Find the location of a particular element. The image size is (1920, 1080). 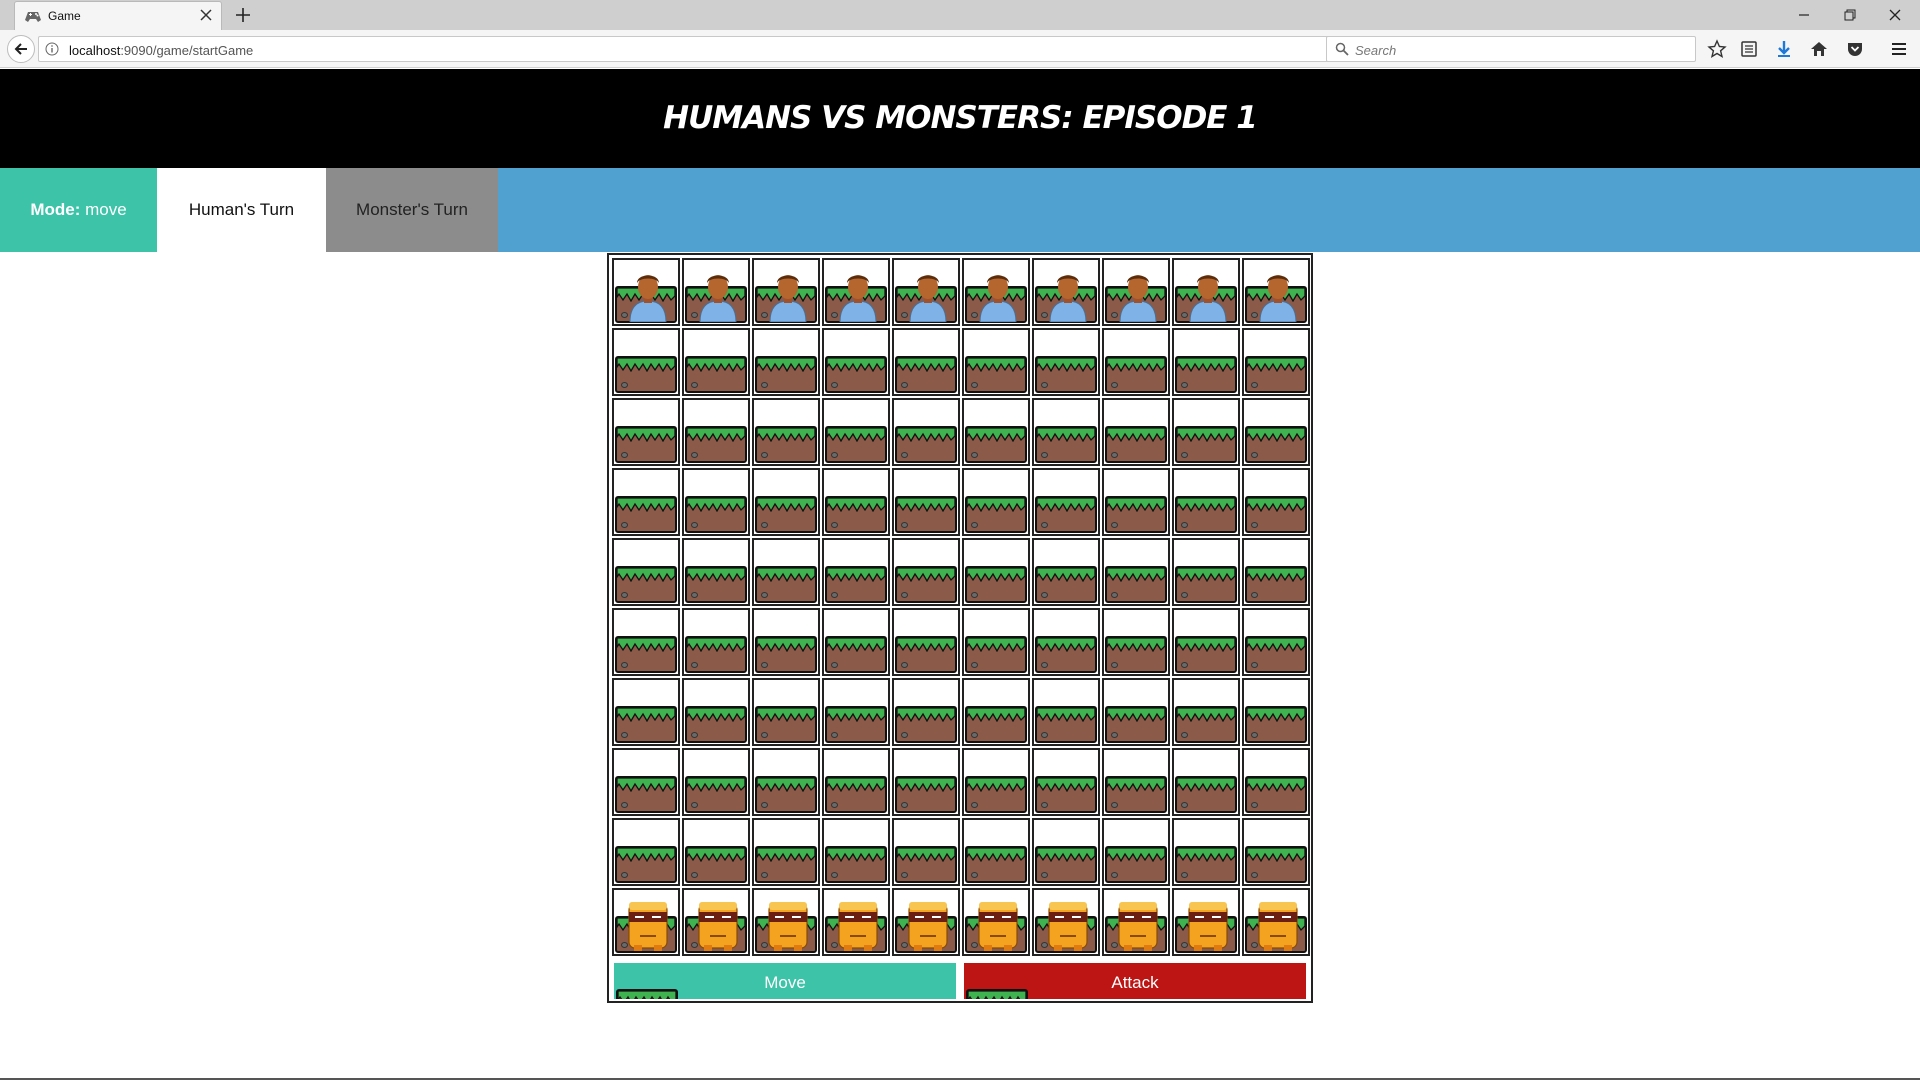

home-icon is located at coordinates (1819, 49).